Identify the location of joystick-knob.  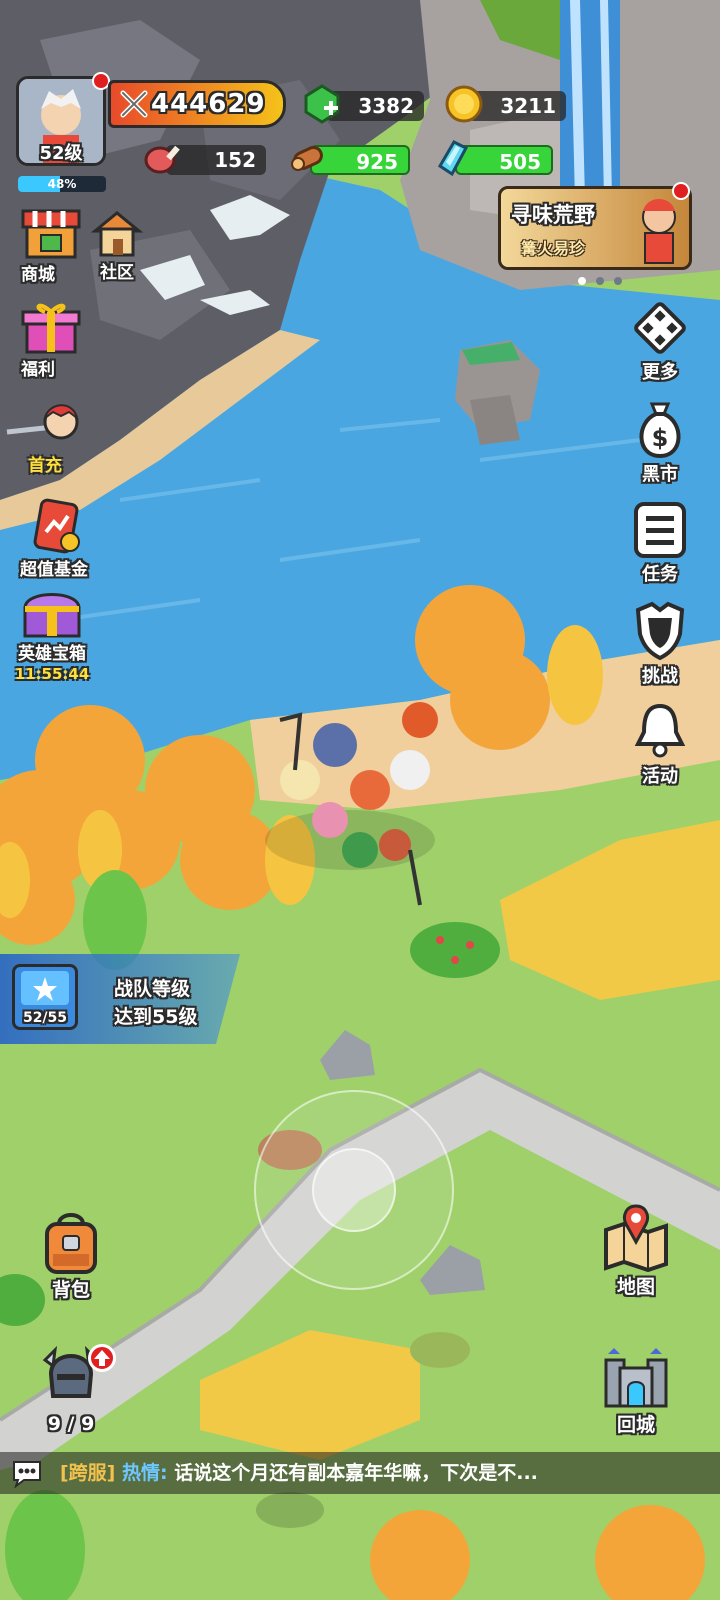
(354, 1190).